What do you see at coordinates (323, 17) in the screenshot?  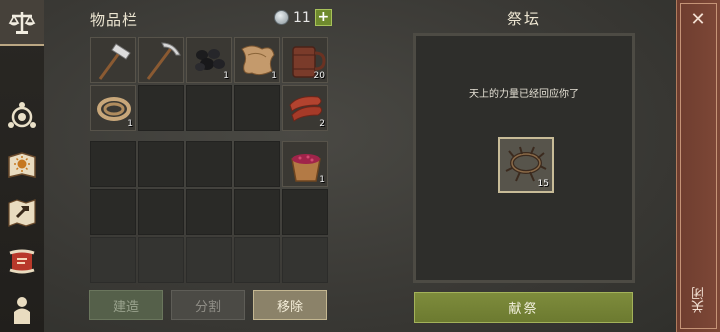 I see `add-currency-button: +` at bounding box center [323, 17].